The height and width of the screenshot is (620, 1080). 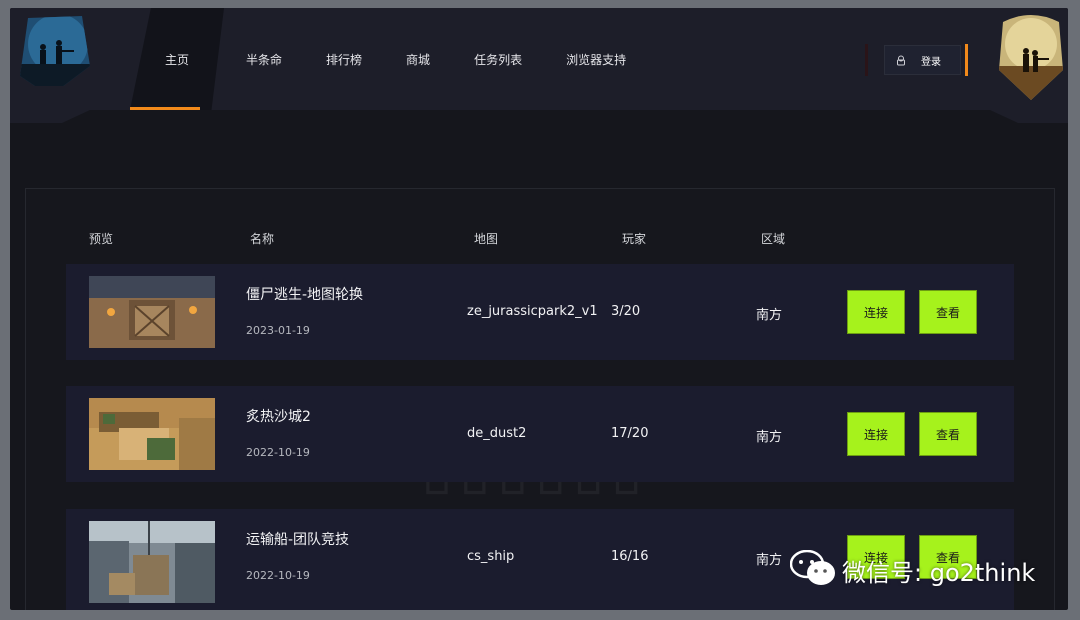 I want to click on user-icon, so click(x=901, y=60).